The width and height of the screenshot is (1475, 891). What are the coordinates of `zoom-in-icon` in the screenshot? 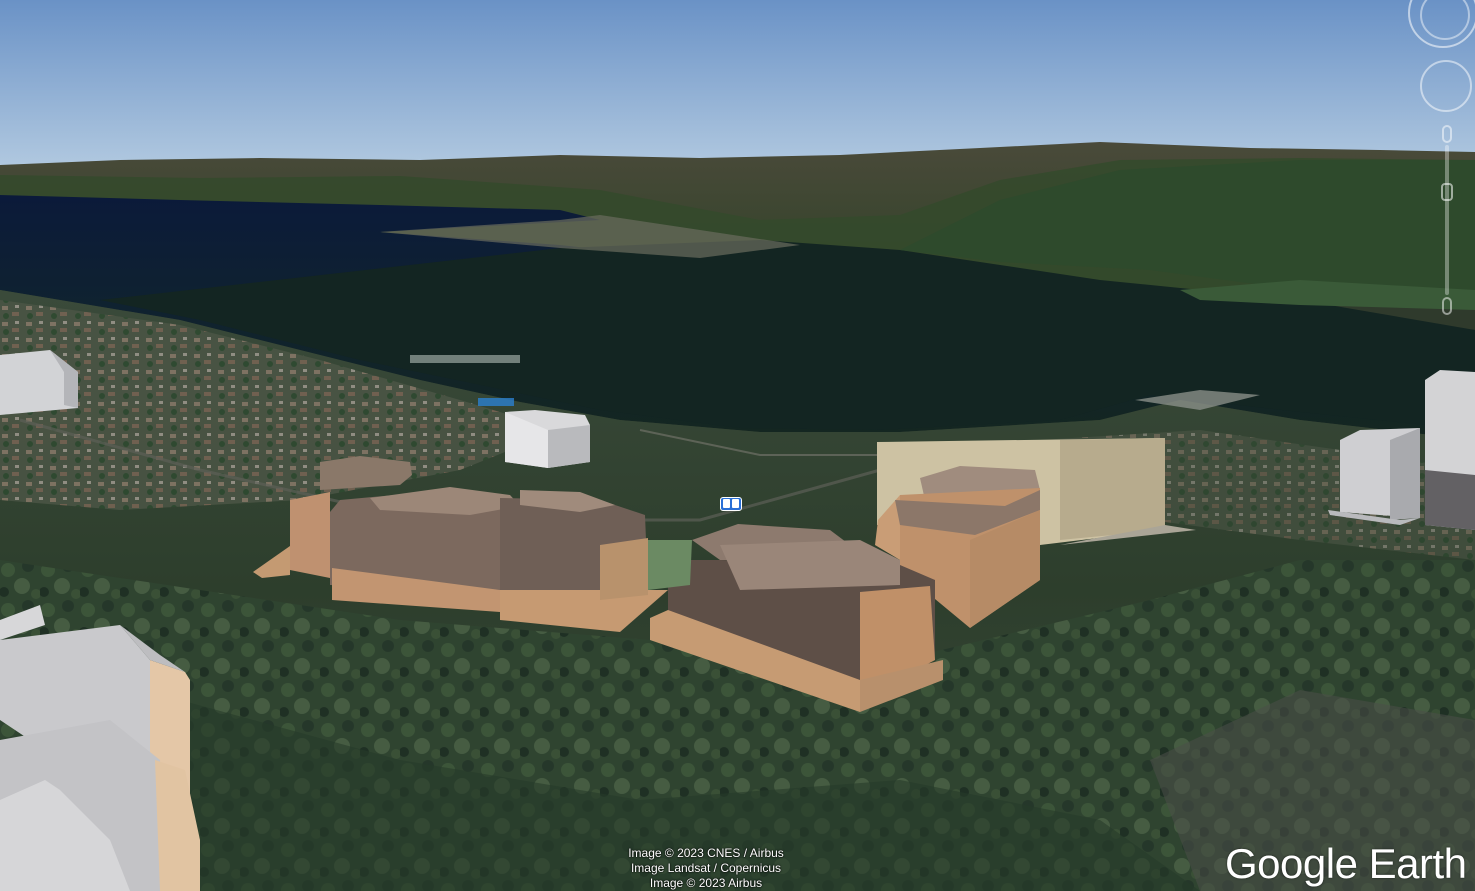 It's located at (1447, 134).